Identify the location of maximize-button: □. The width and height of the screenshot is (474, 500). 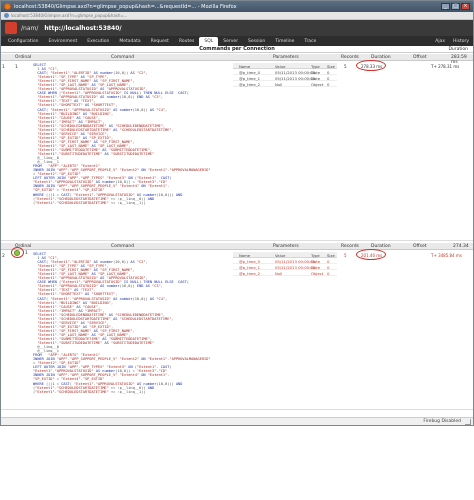
(455, 6).